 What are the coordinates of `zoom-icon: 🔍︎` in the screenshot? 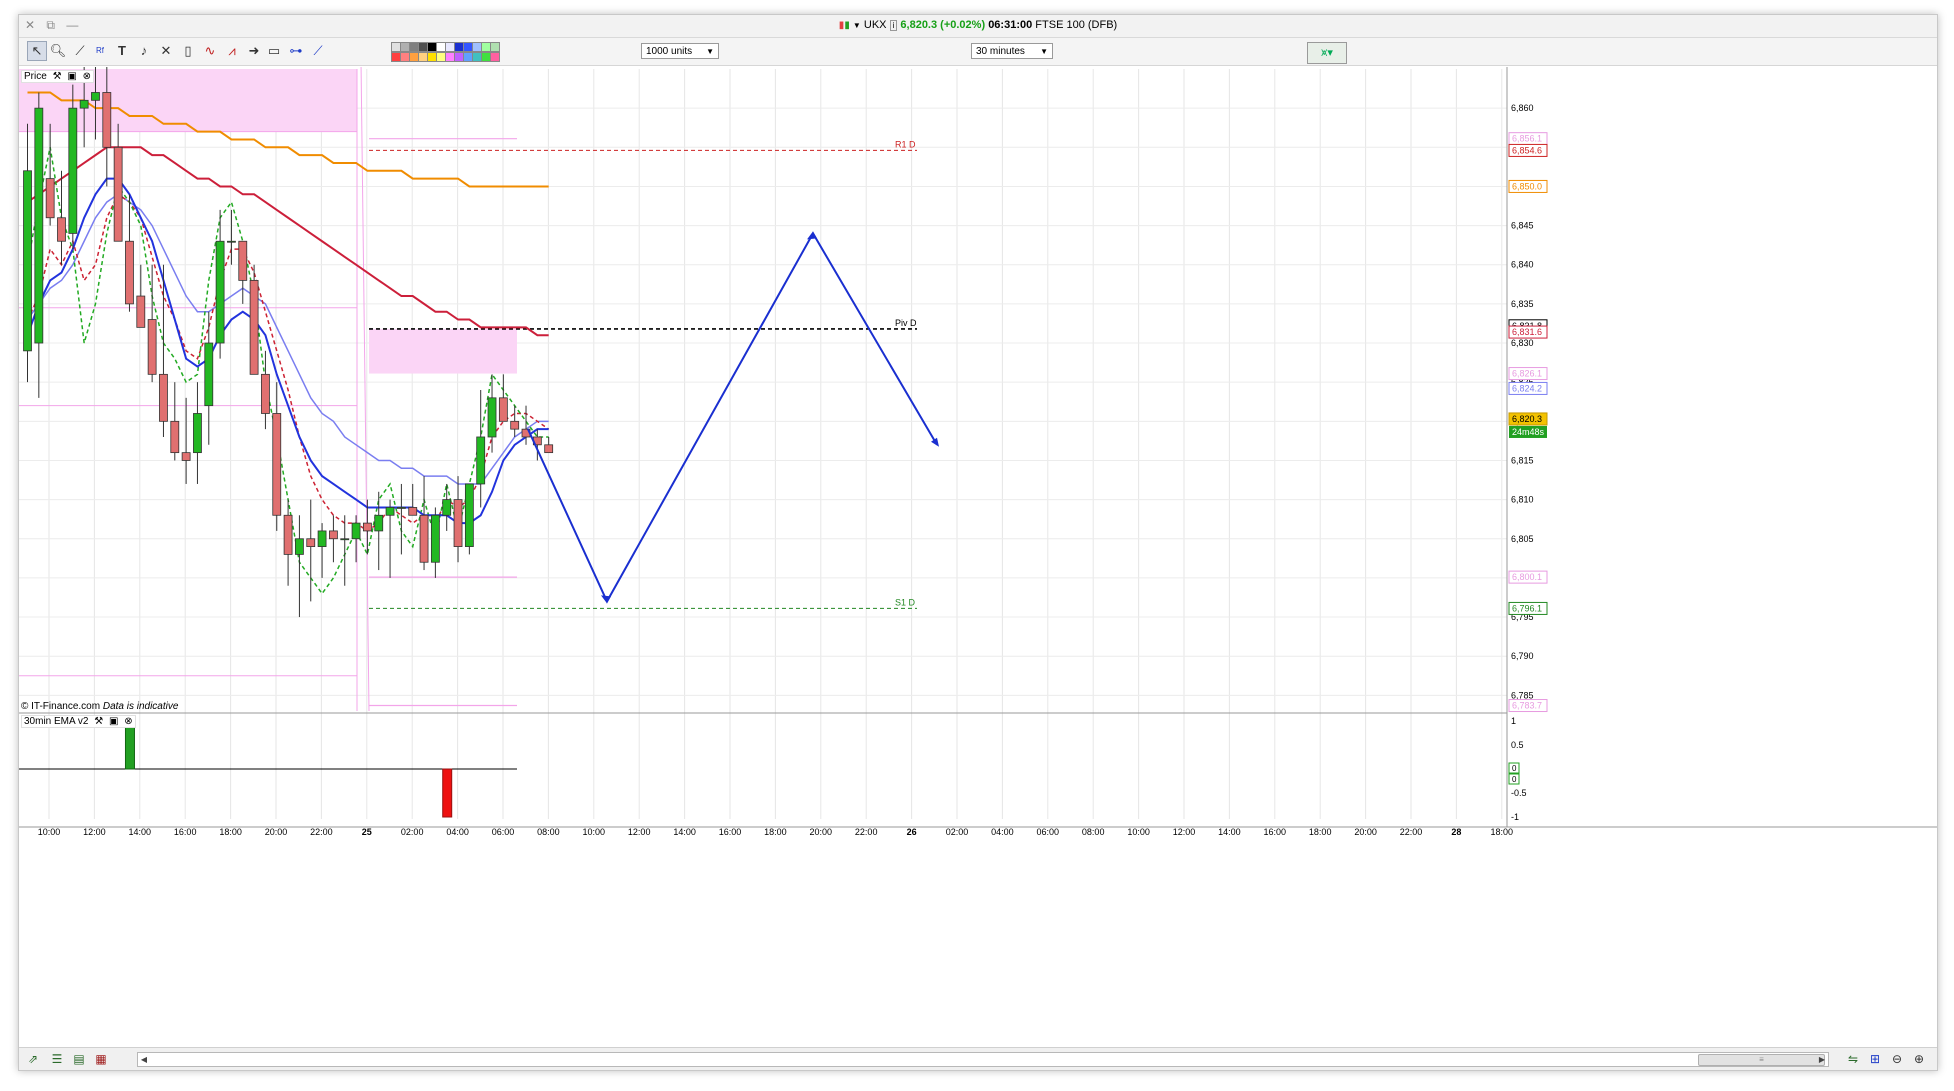 It's located at (58, 51).